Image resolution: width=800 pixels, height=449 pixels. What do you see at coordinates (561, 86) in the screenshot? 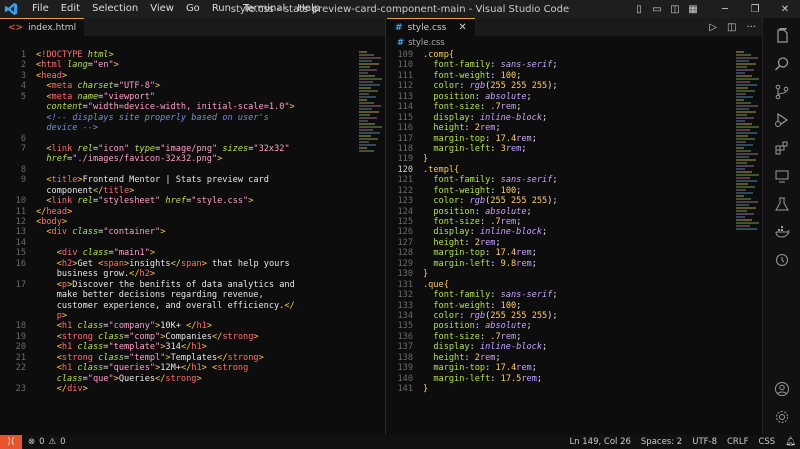
I see `code-line: 112 color: rgb(255 255 255);` at bounding box center [561, 86].